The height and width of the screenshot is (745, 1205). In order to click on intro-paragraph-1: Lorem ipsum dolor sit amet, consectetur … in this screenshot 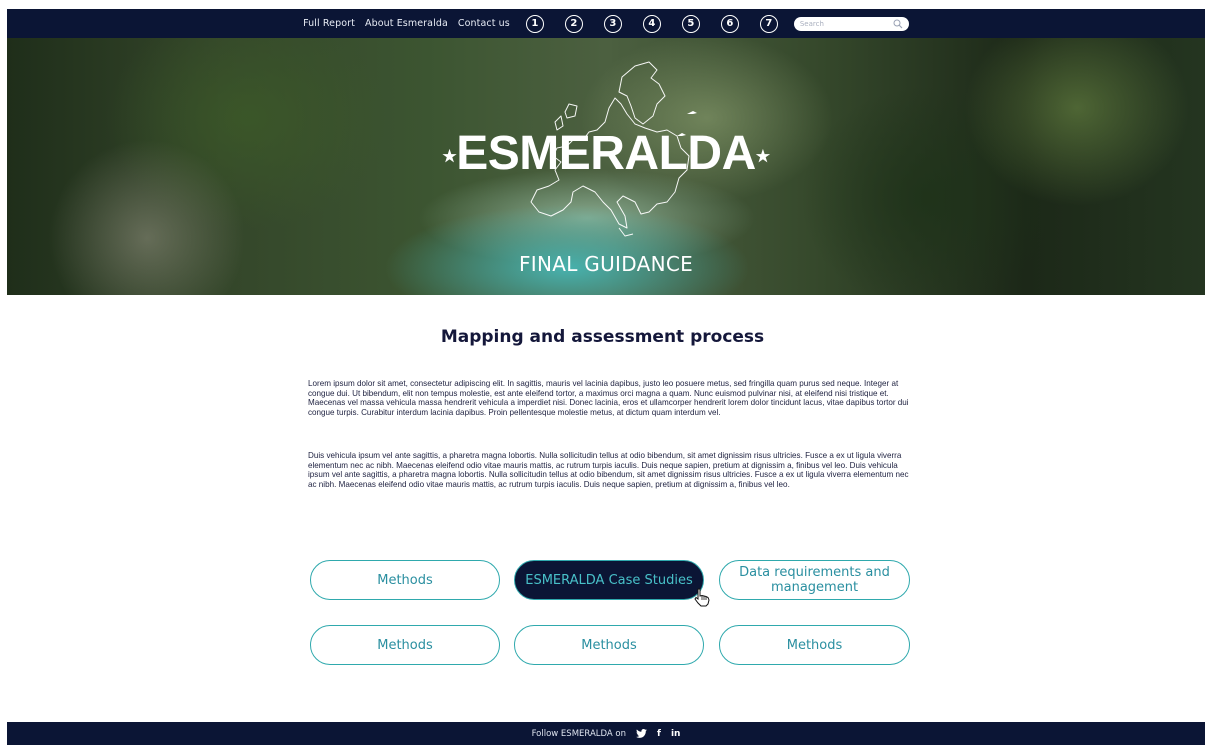, I will do `click(608, 398)`.